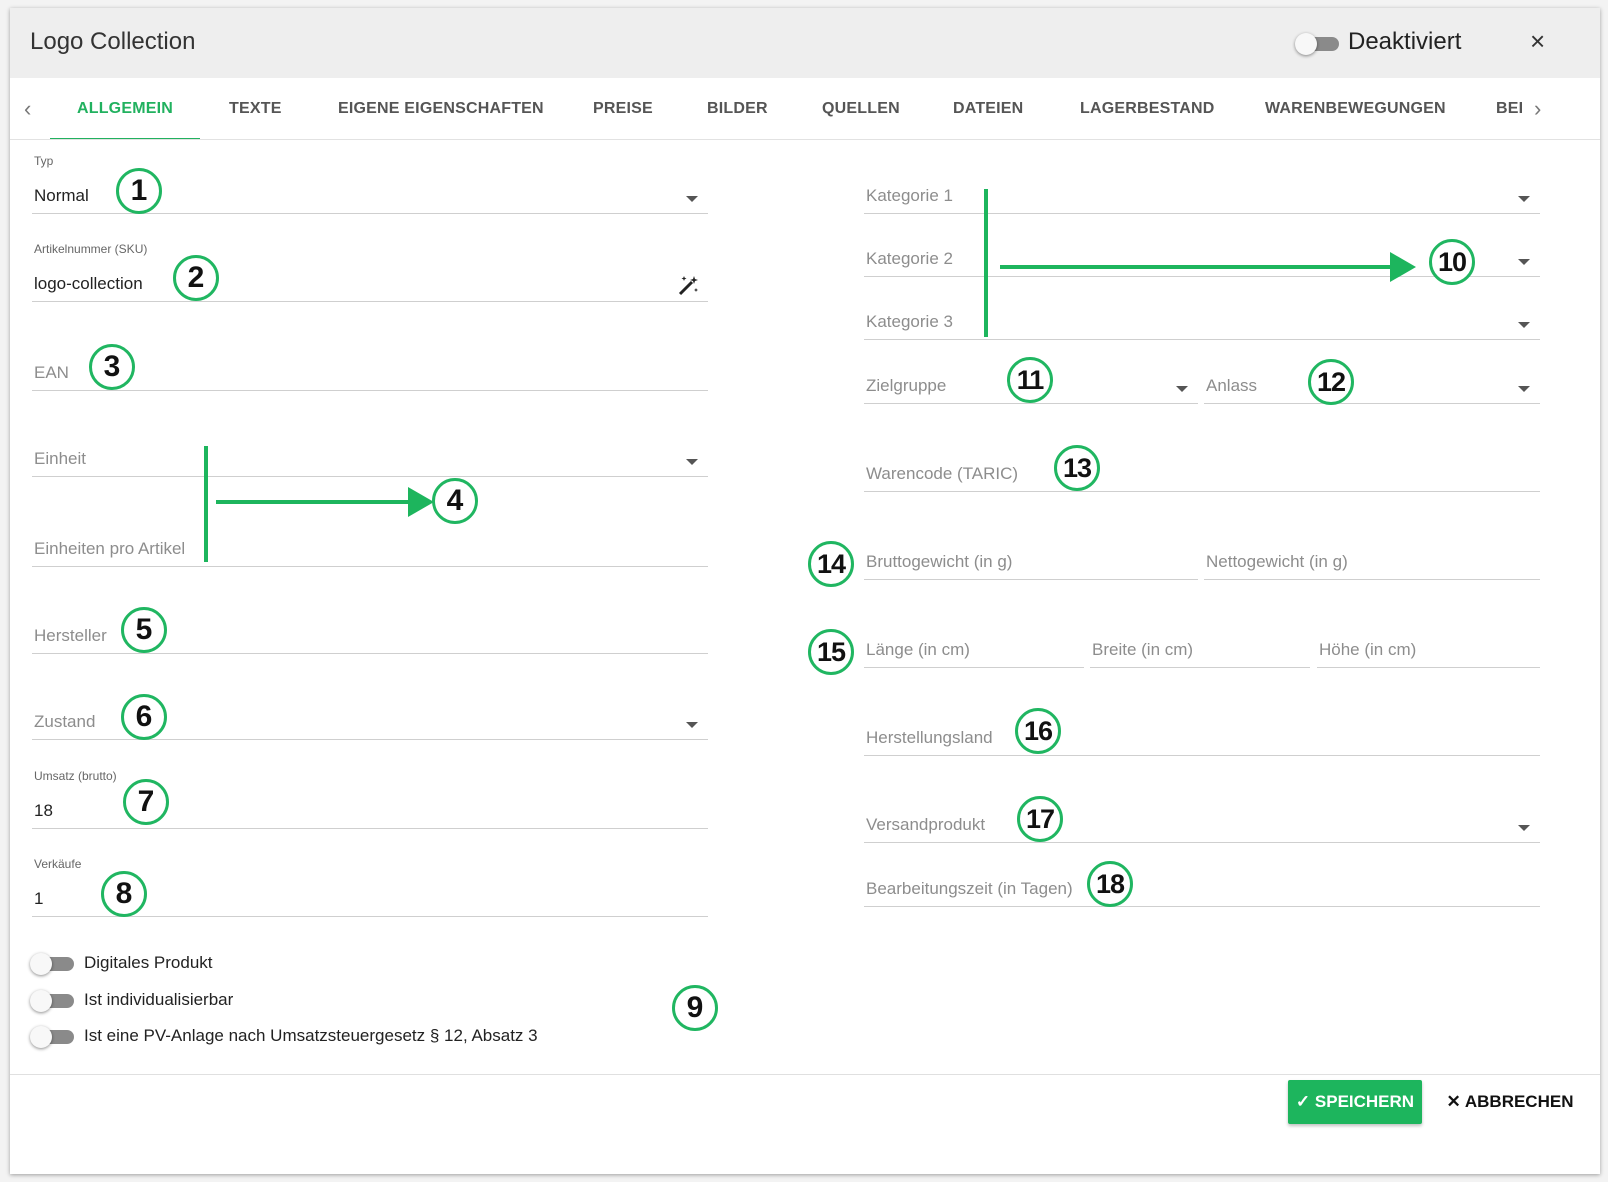 This screenshot has width=1608, height=1182. I want to click on kategorie1-placeholder: Kategorie 1, so click(909, 195).